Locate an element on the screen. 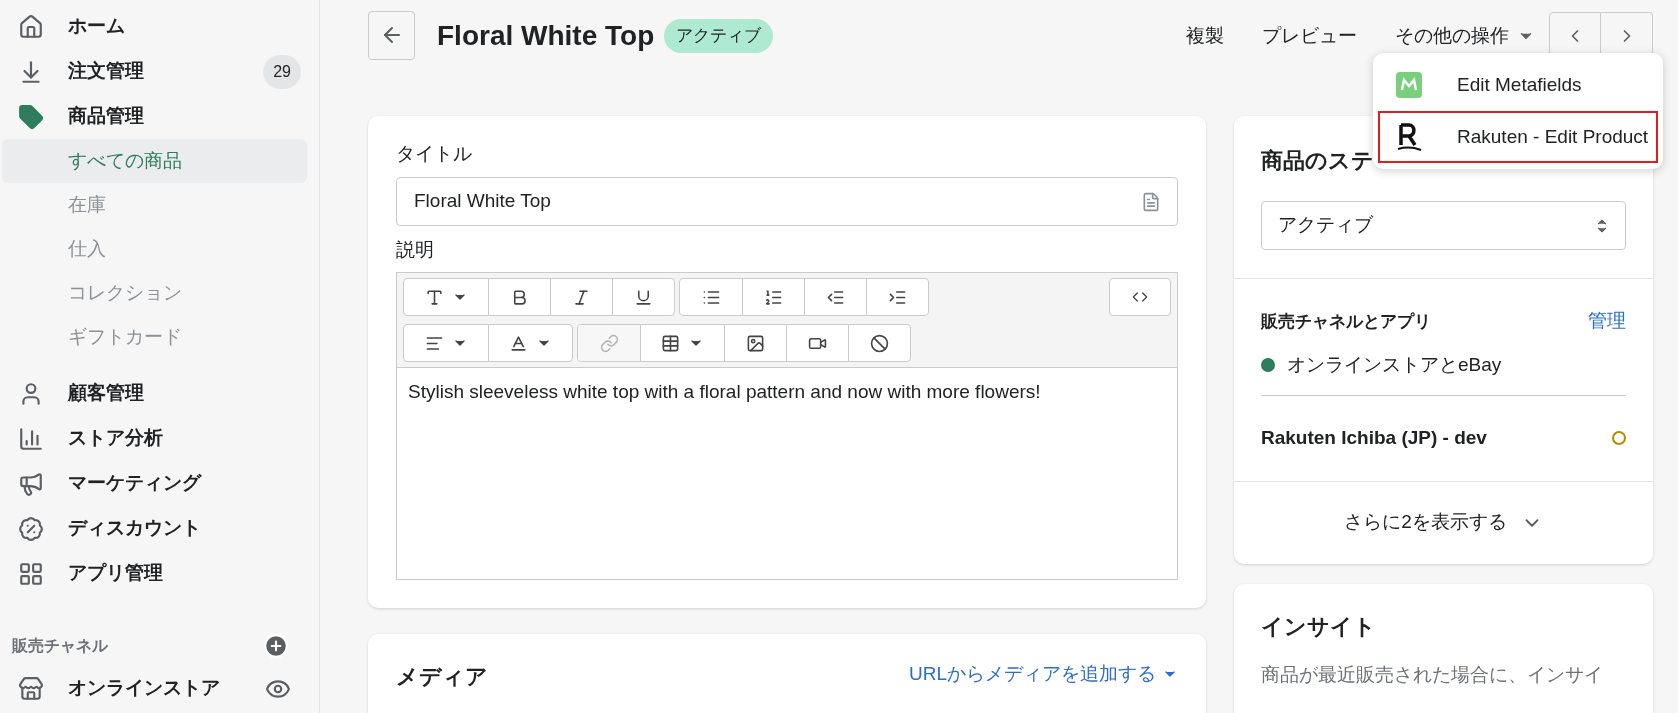  nav-item: オンラインストア is located at coordinates (144, 688).